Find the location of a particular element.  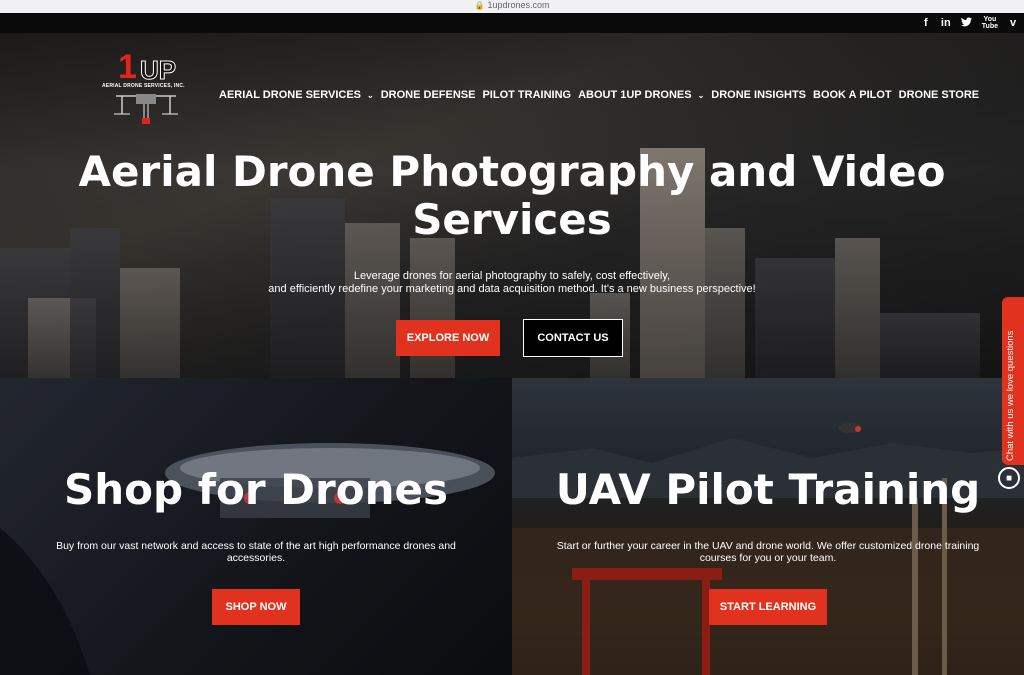

youtube-icon-bottom: Tube is located at coordinates (989, 26).